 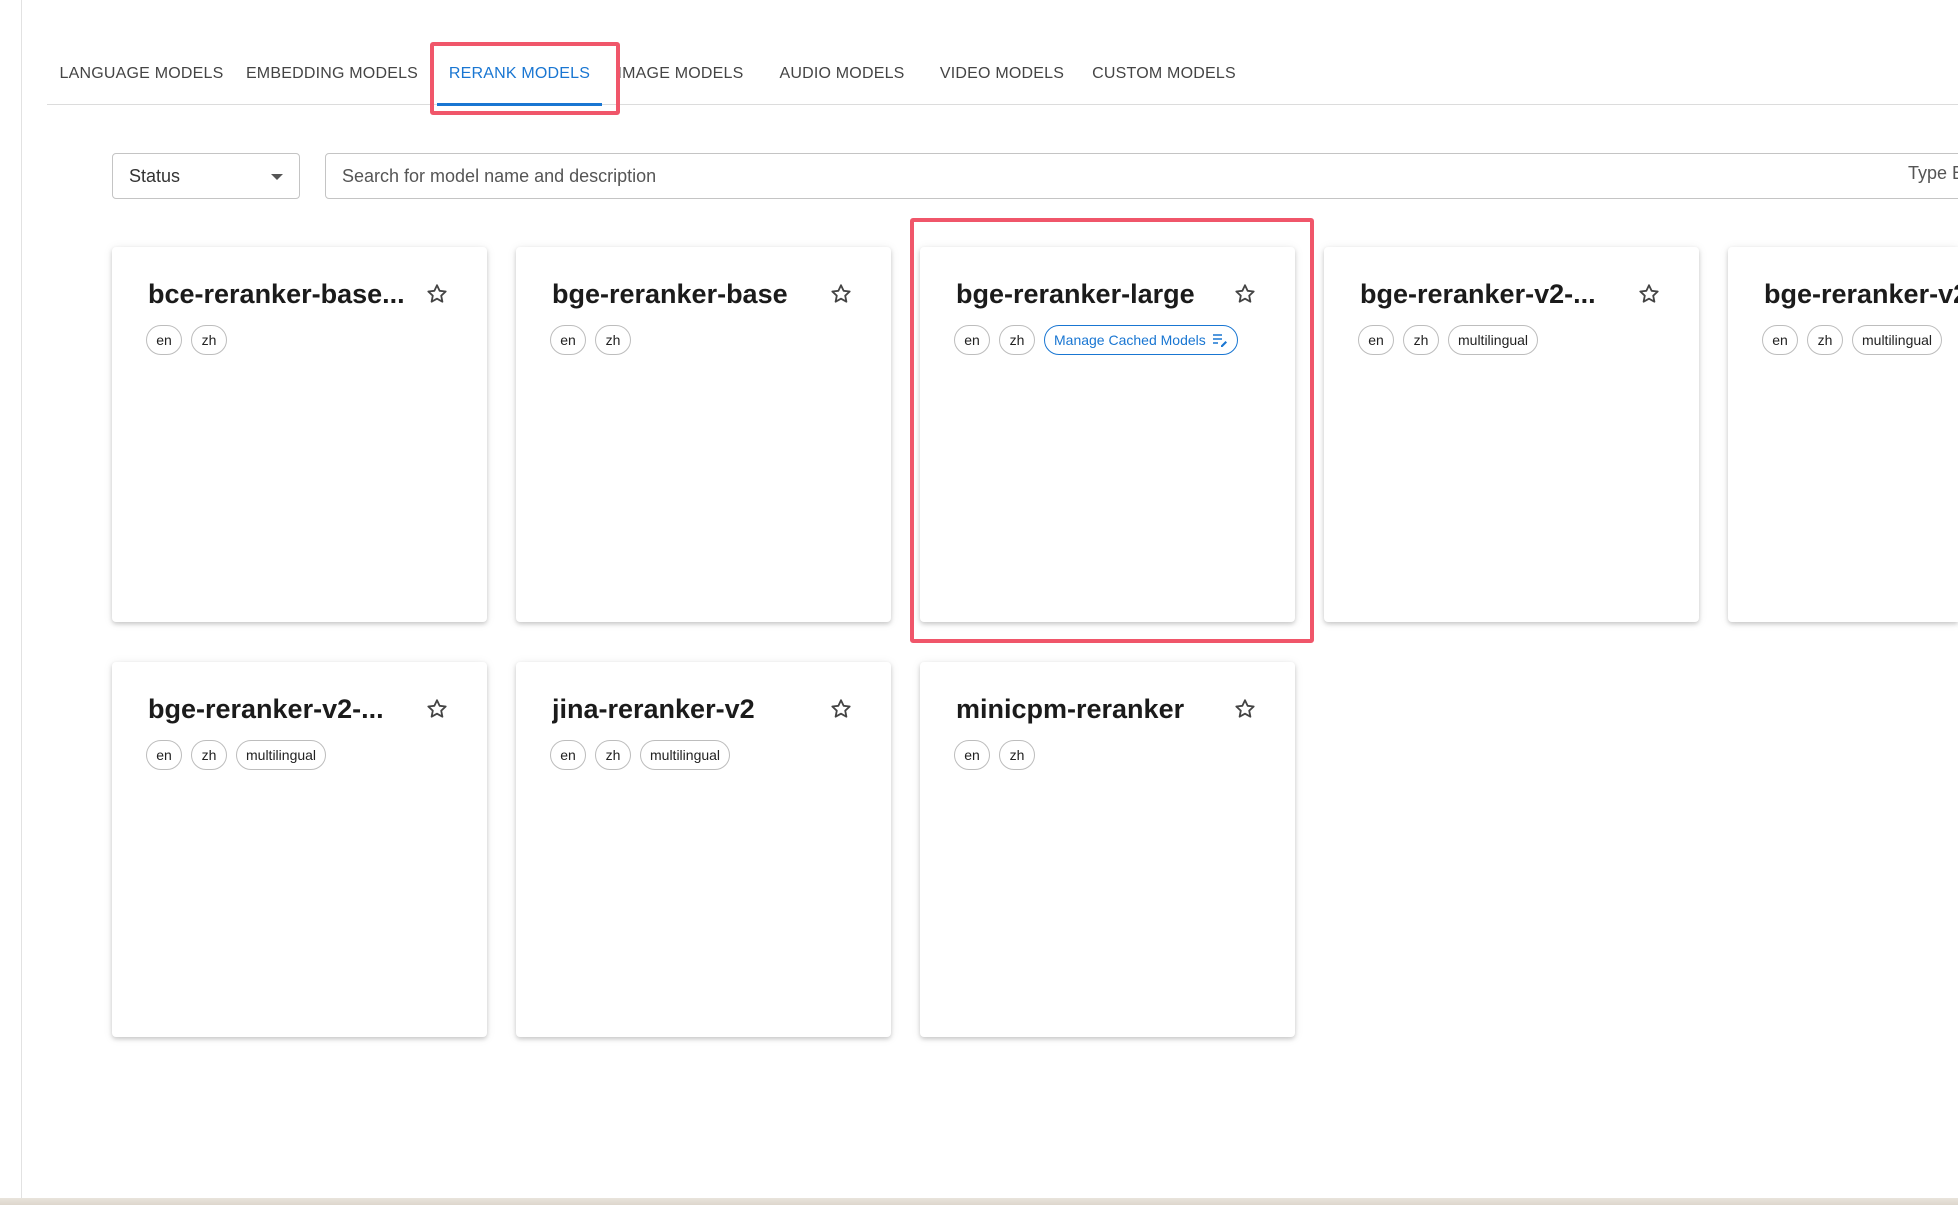 I want to click on tab-image-models: IMAGE MODELS, so click(x=680, y=74).